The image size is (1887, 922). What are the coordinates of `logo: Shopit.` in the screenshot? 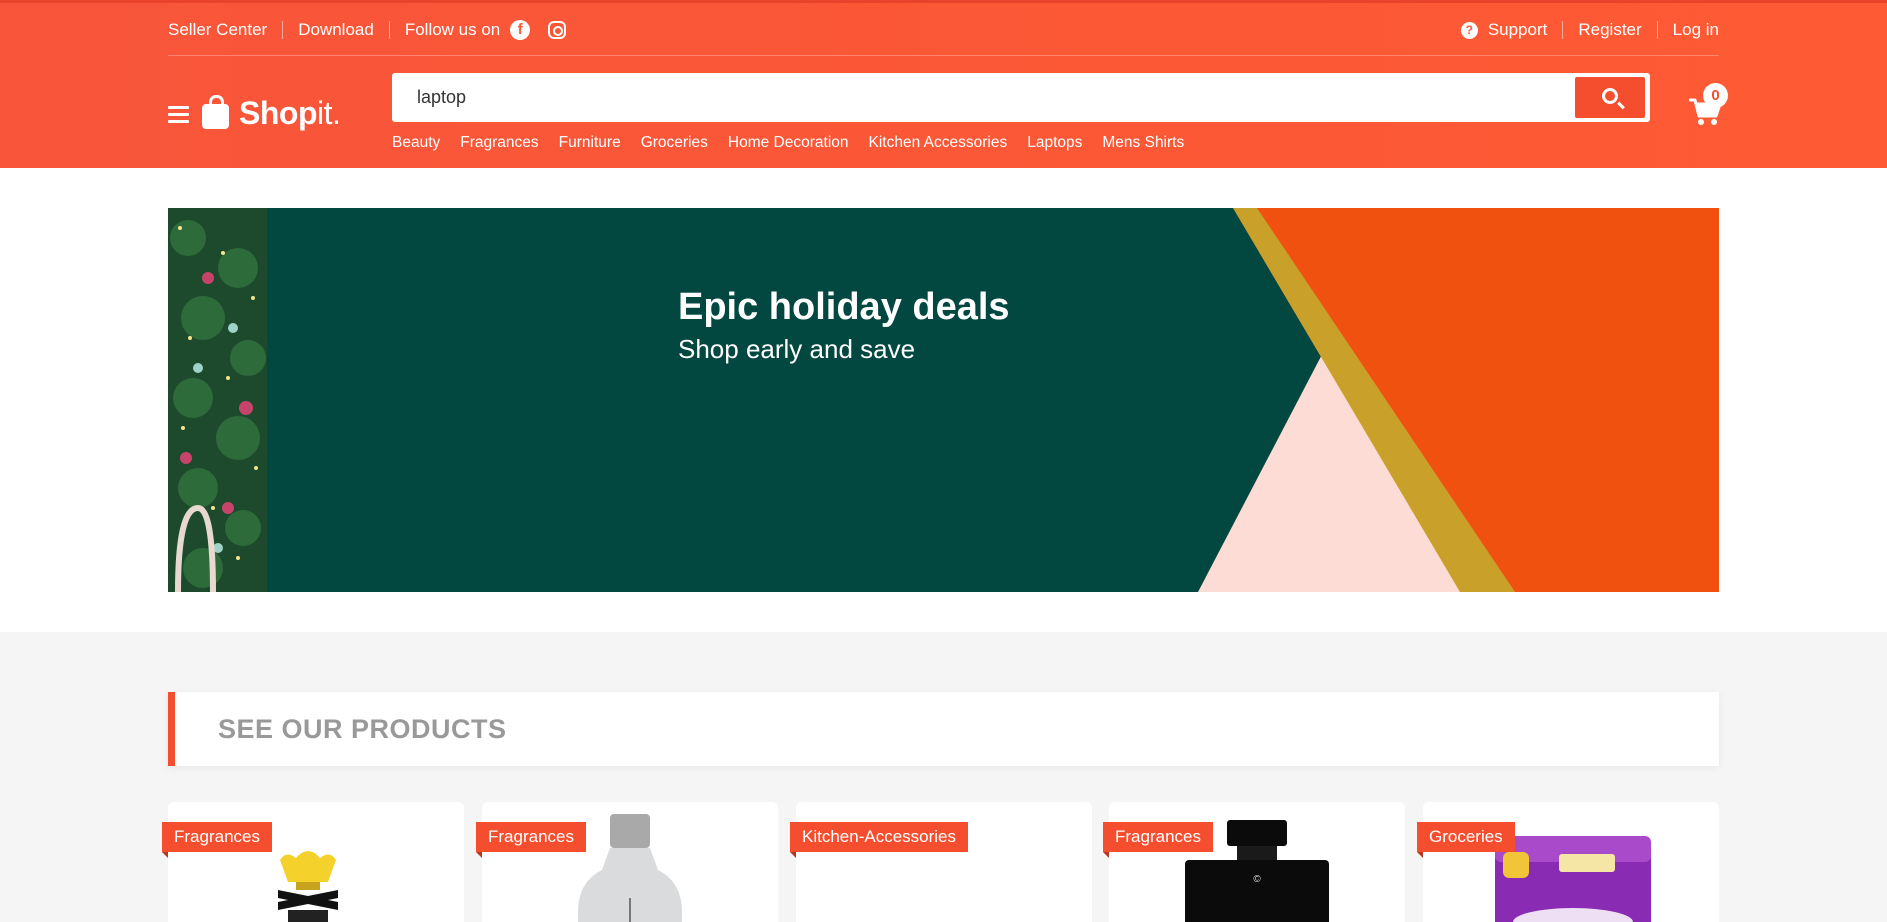 It's located at (271, 113).